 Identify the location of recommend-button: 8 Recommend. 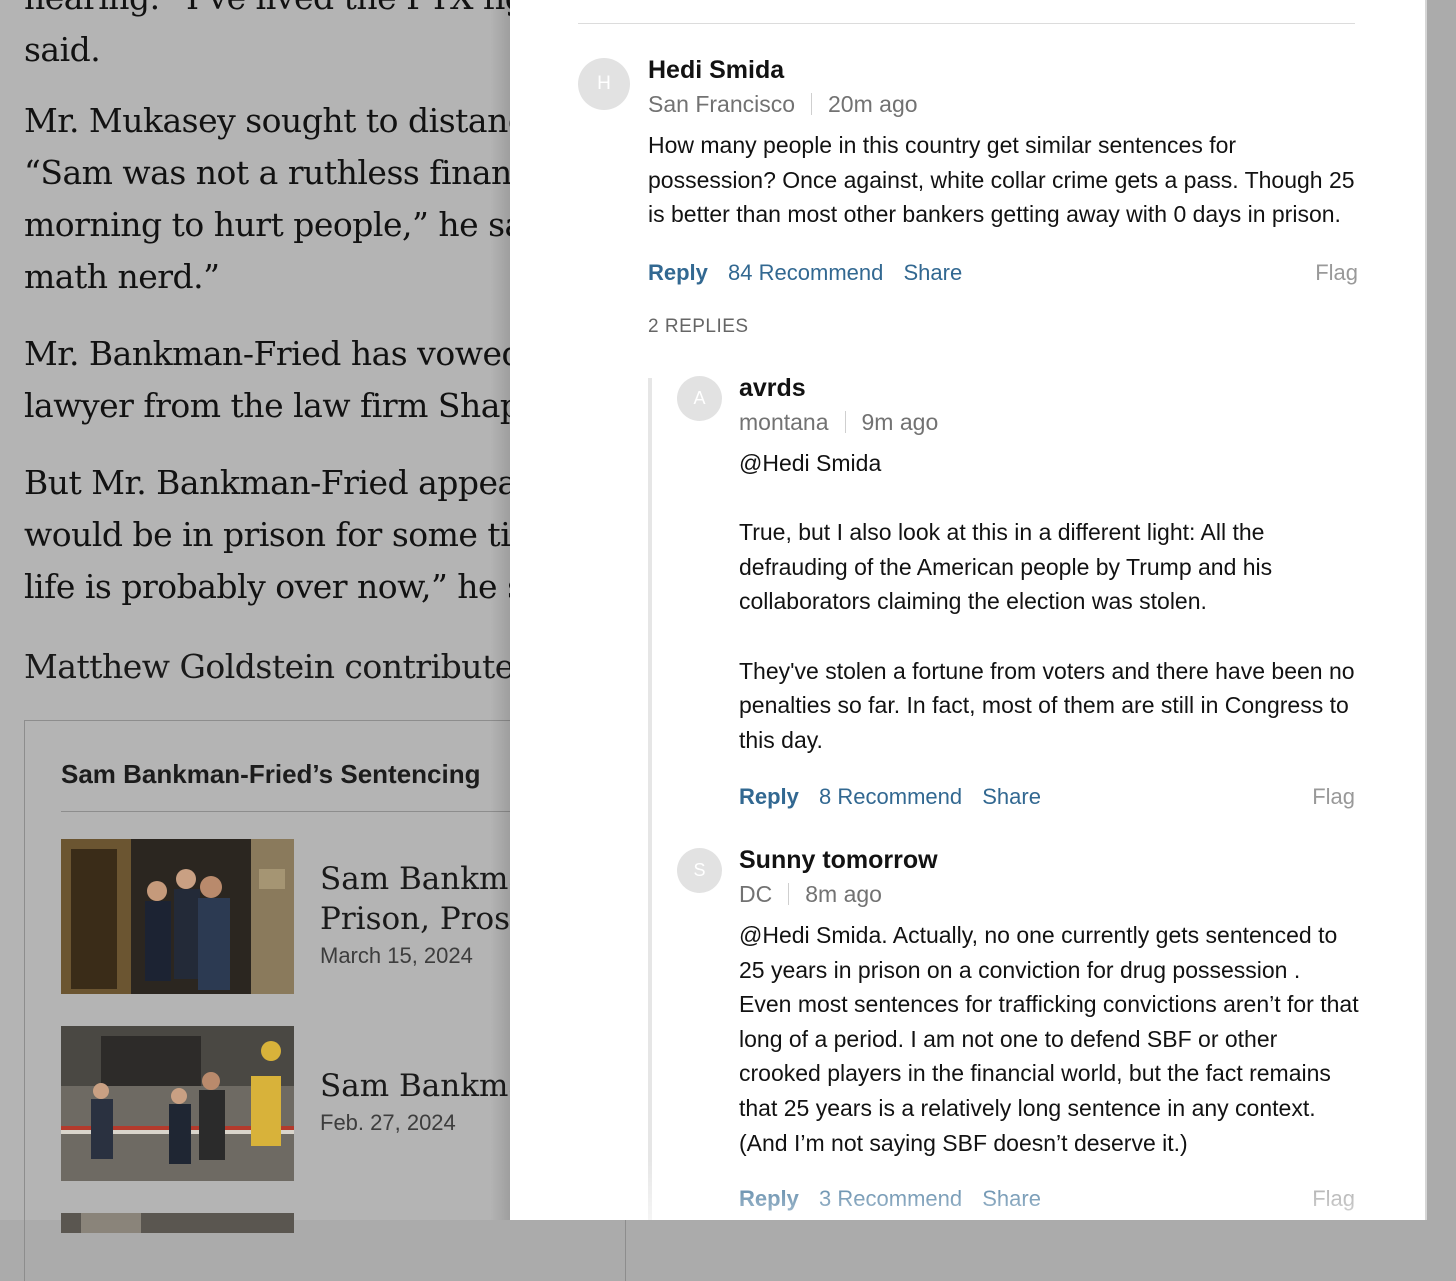
(890, 796).